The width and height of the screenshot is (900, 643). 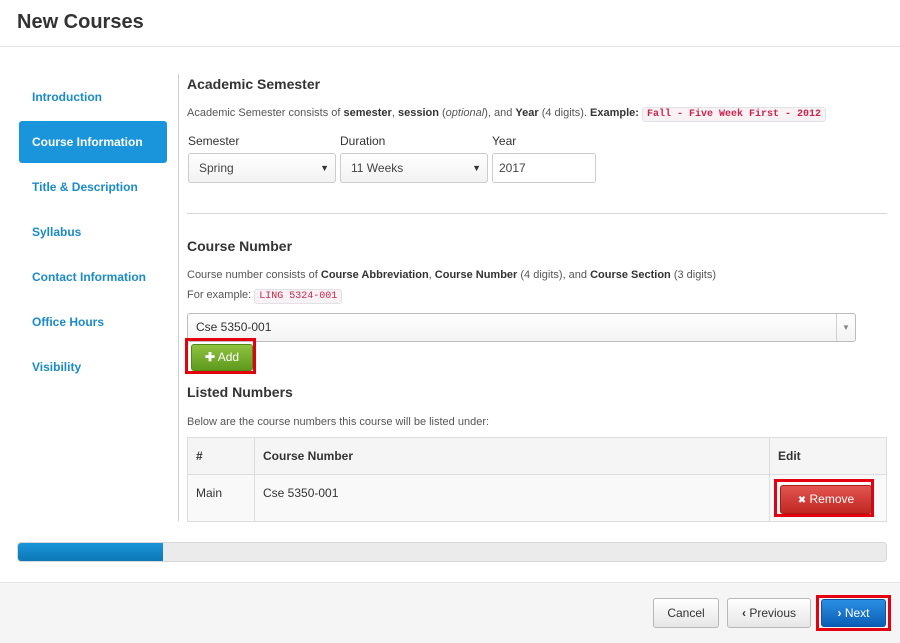 What do you see at coordinates (527, 113) in the screenshot?
I see `help-bold-year: Year` at bounding box center [527, 113].